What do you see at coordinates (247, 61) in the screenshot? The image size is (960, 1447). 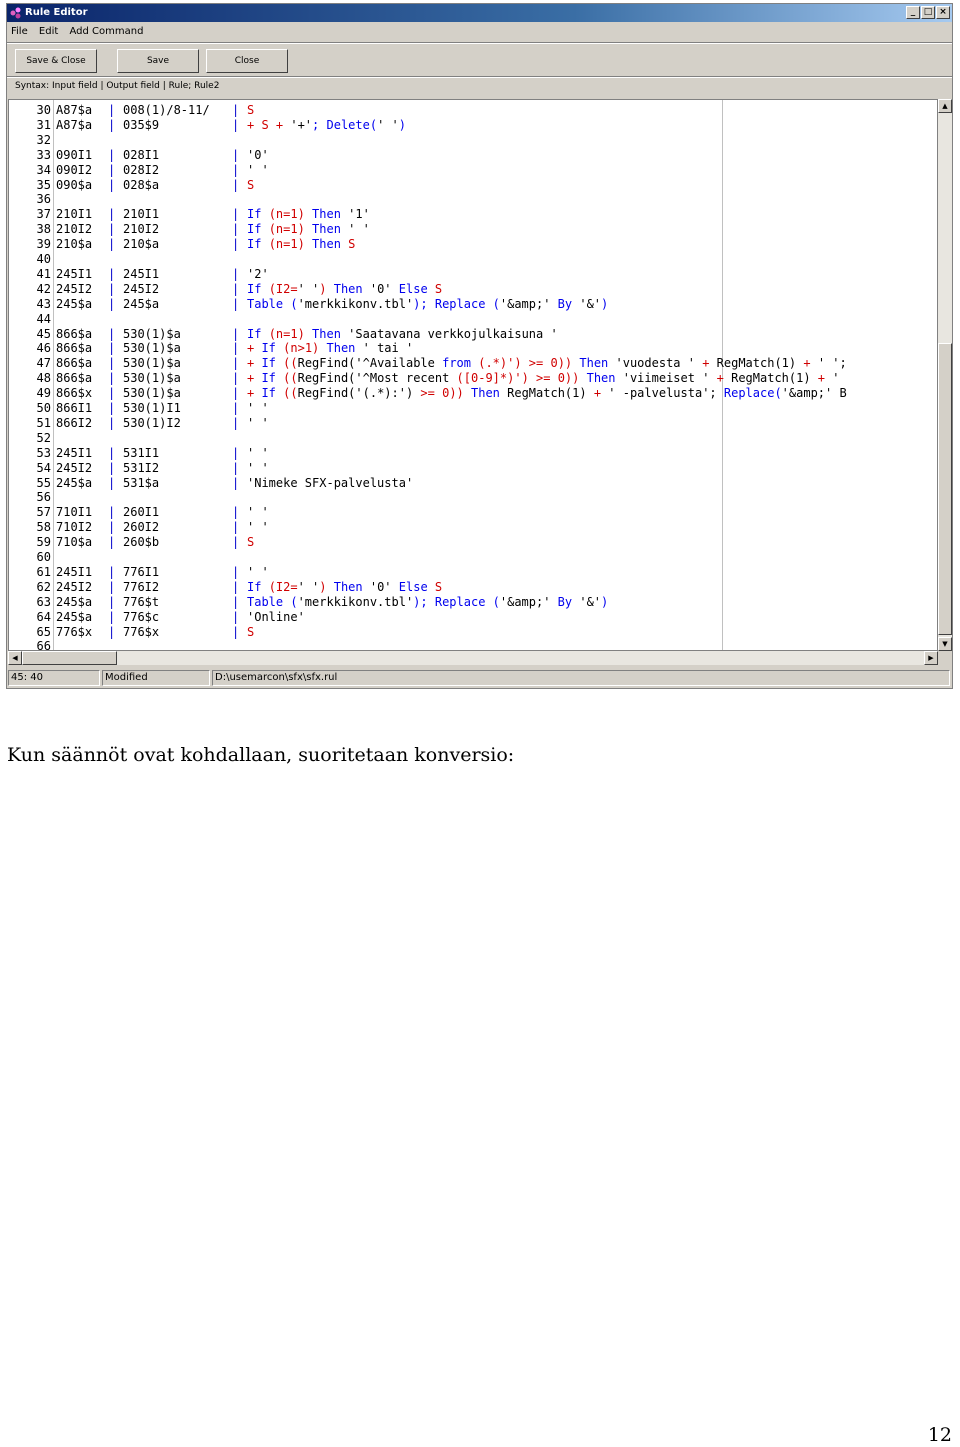 I see `close-button: Close` at bounding box center [247, 61].